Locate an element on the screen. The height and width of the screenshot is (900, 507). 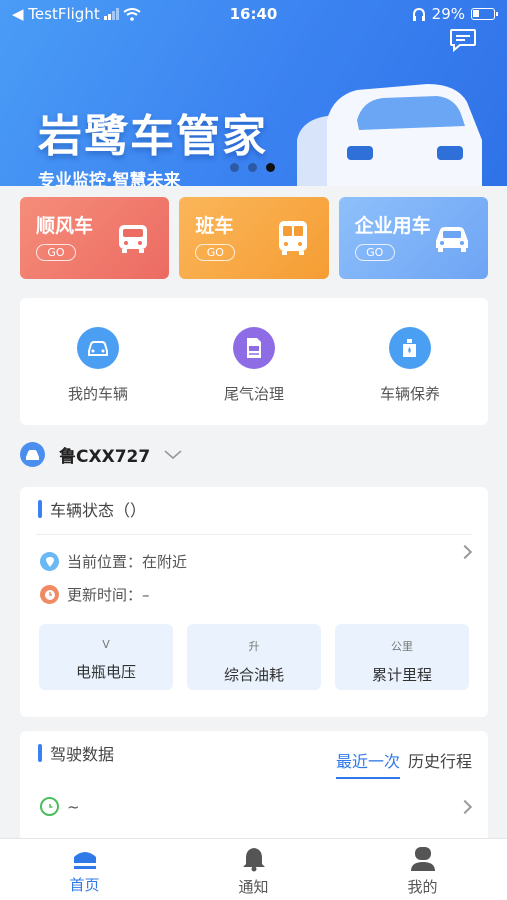
quick-action-ride-share: 顺风车 GO is located at coordinates (95, 238).